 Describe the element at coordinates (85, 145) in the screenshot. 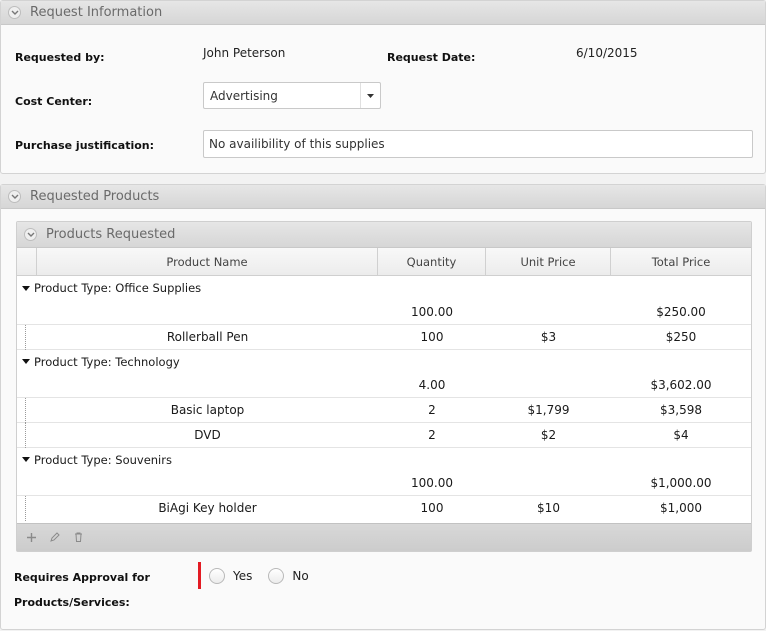

I see `purchase-justification-label: Purchase justification:` at that location.